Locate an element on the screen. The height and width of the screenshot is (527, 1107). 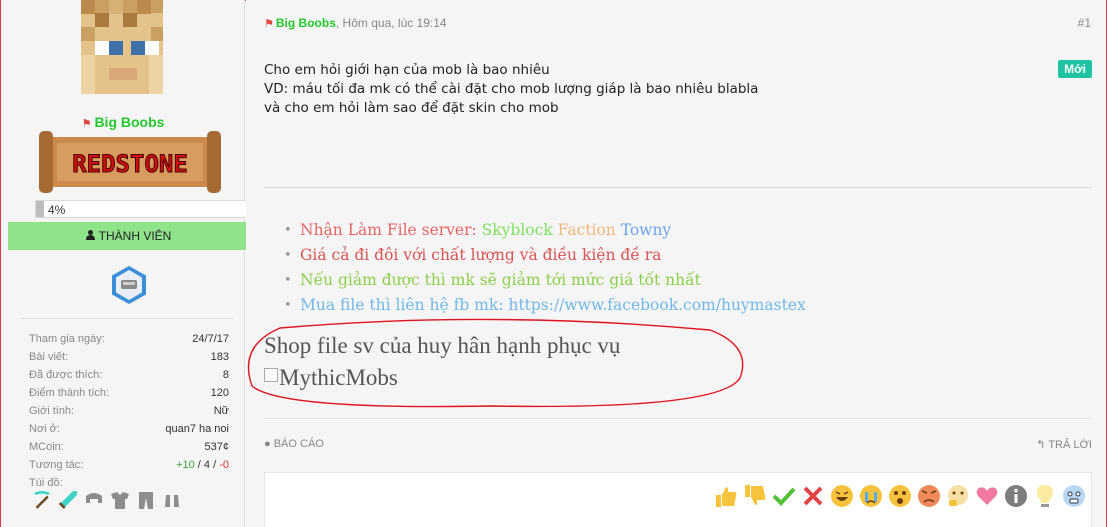
info-icon is located at coordinates (1016, 496).